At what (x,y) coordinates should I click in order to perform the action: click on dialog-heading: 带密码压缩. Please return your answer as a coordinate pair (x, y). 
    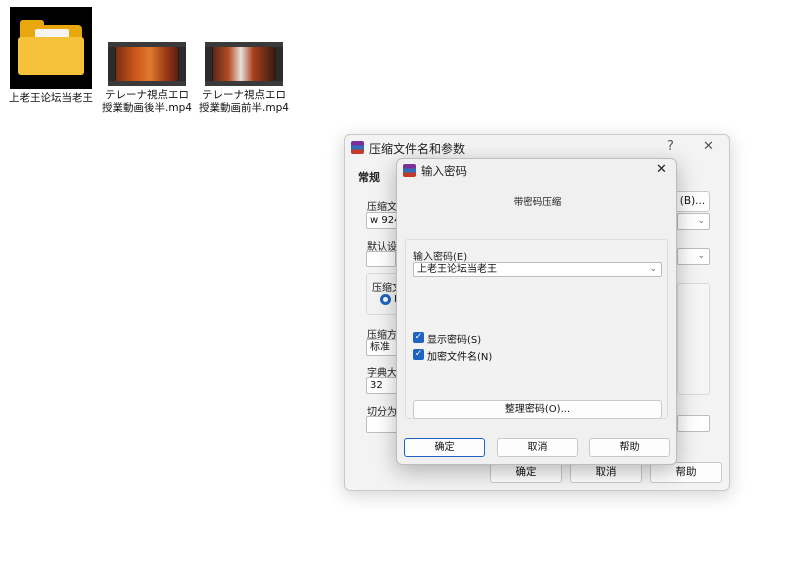
    Looking at the image, I should click on (537, 202).